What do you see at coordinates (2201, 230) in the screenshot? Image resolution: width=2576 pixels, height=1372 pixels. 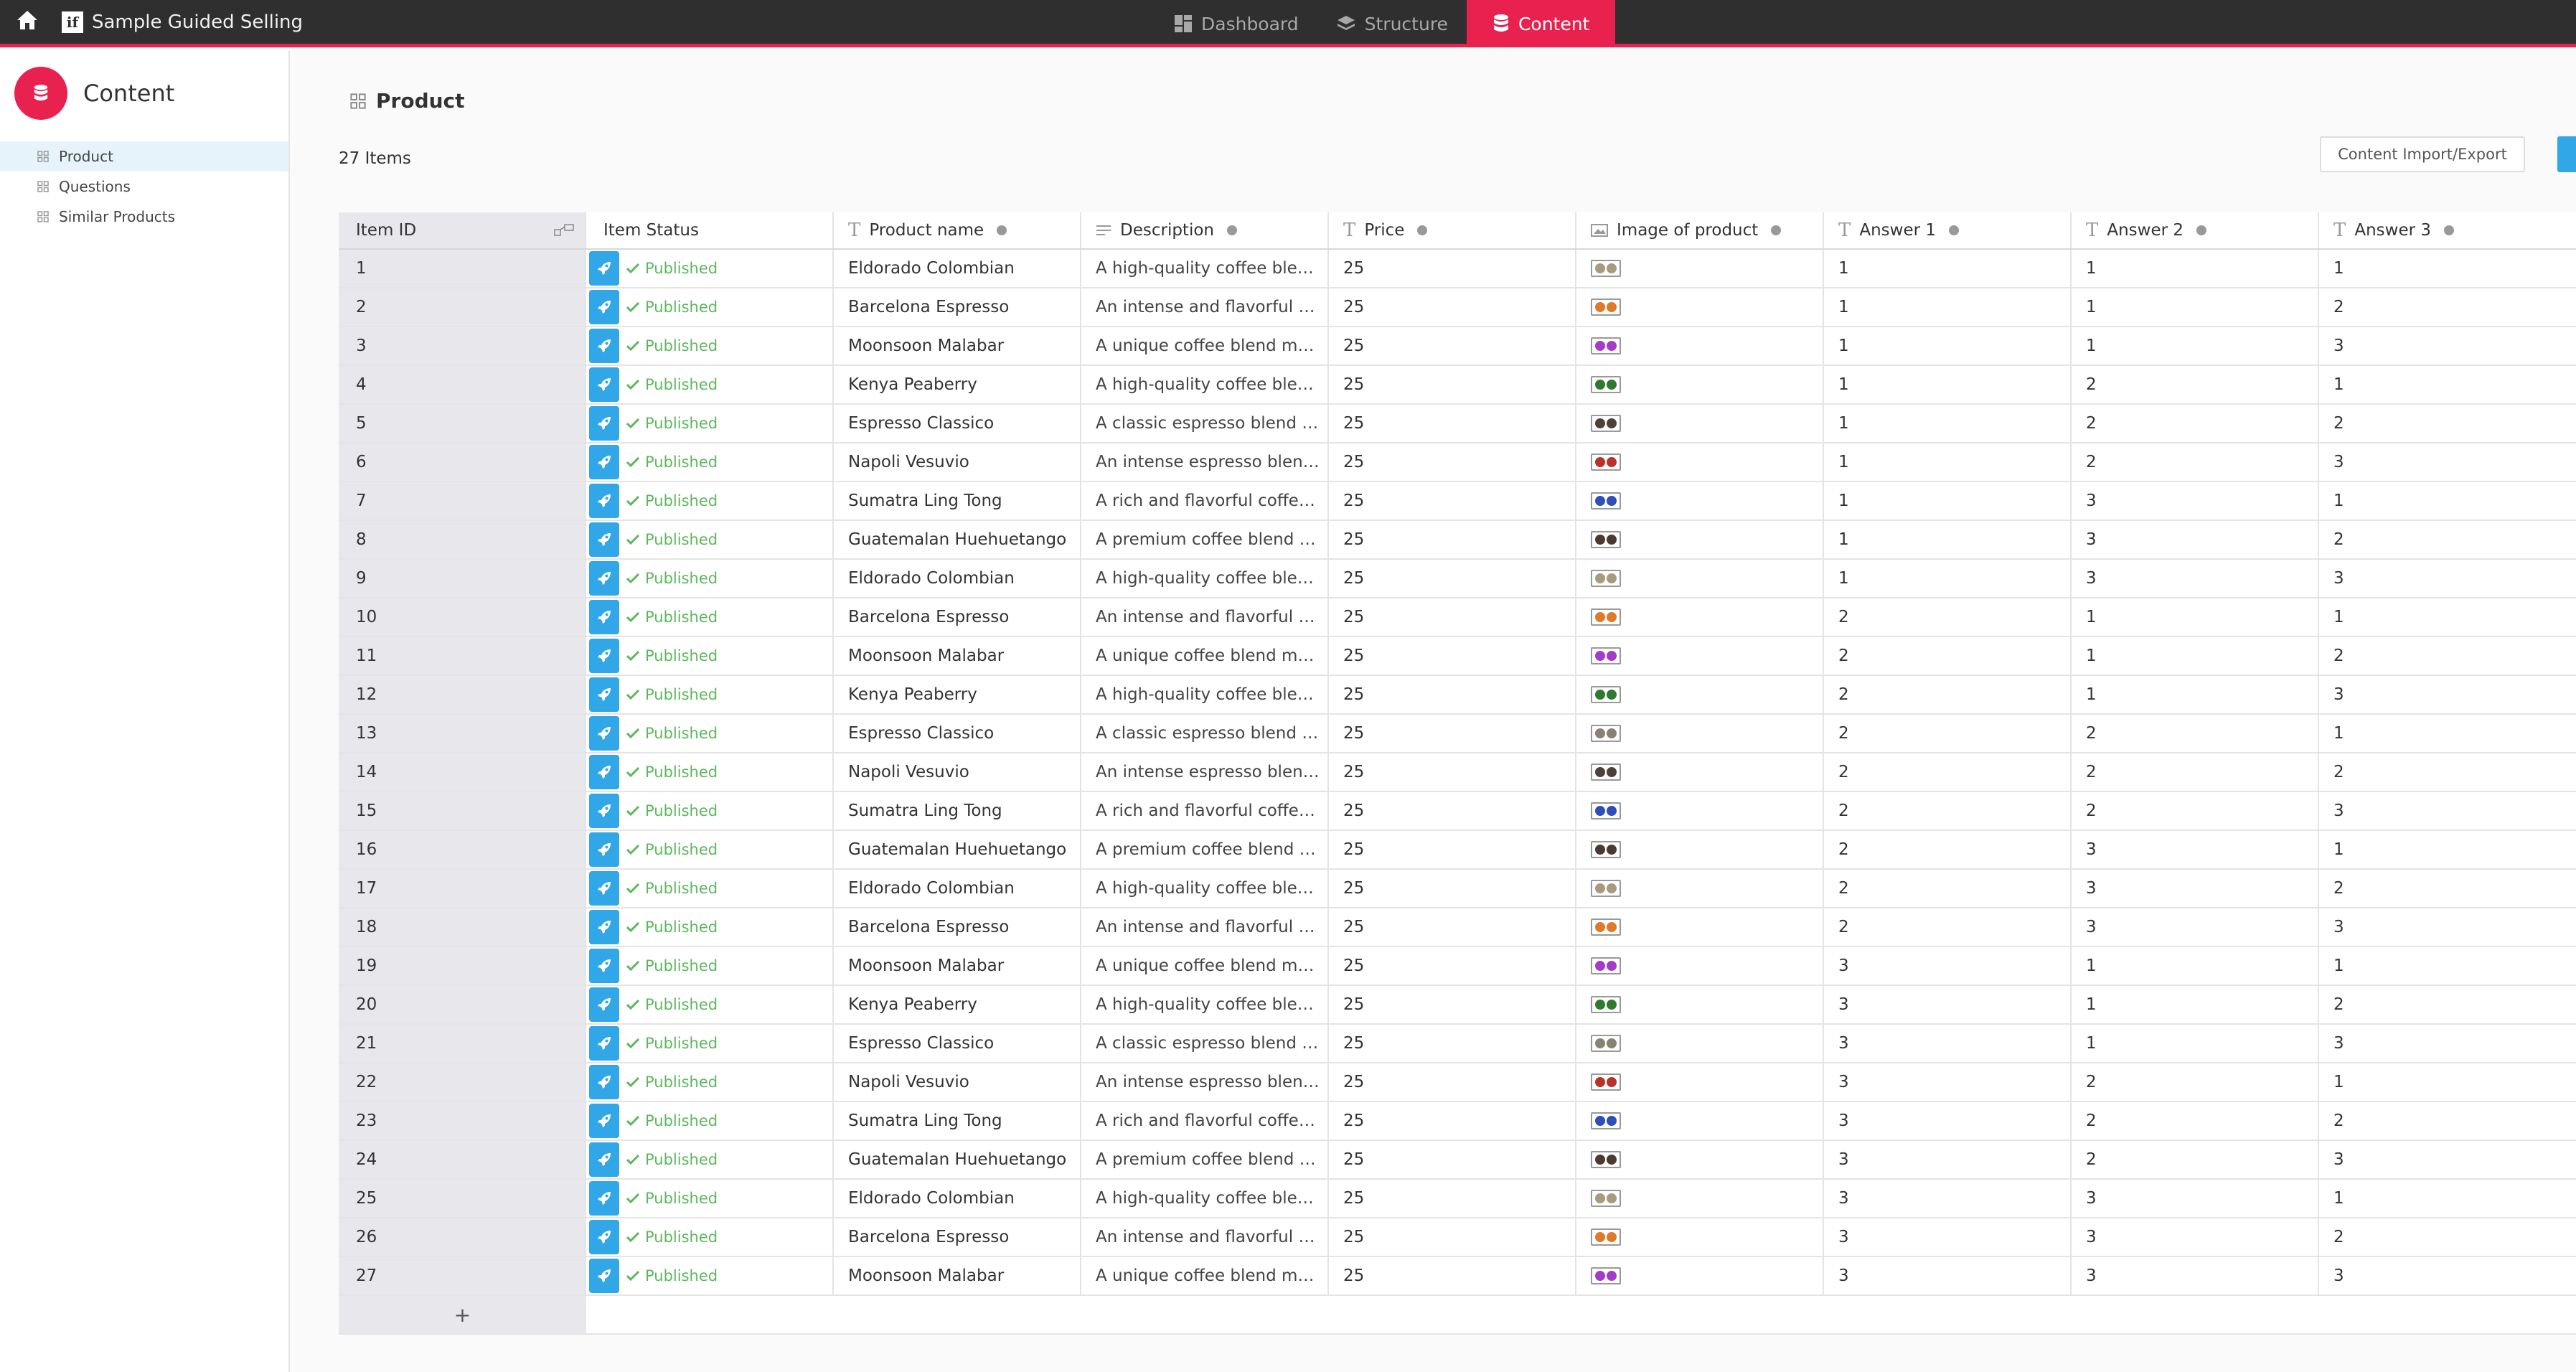 I see `info-icon` at bounding box center [2201, 230].